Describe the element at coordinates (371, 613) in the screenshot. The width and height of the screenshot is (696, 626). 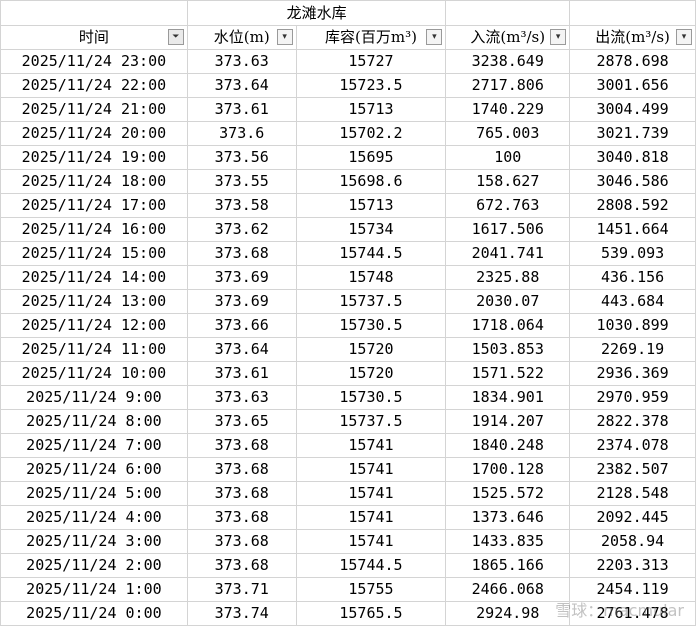
I see `storage-cell: 15765.5` at that location.